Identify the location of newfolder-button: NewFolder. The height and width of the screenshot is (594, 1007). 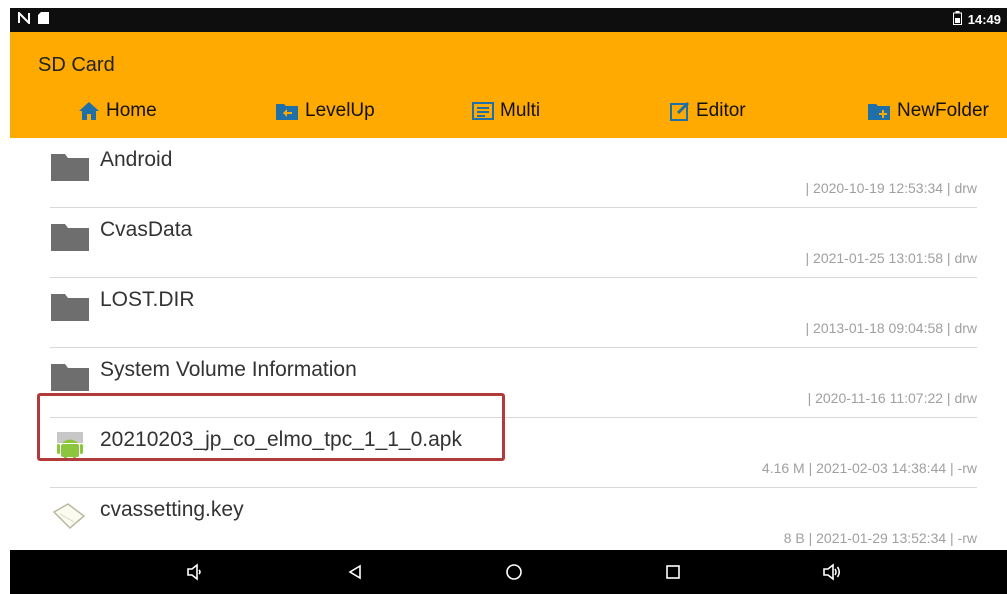
(928, 111).